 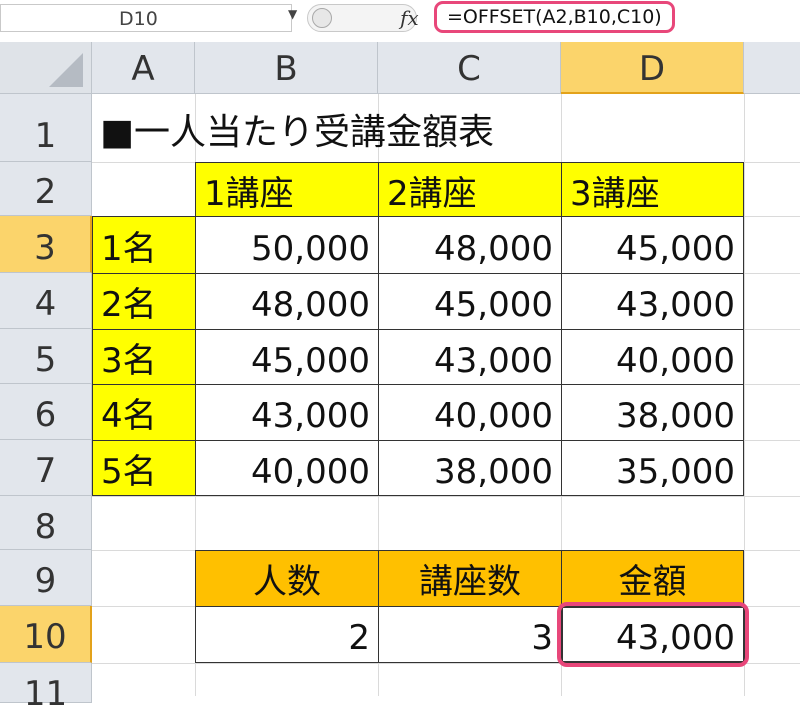 What do you see at coordinates (297, 133) in the screenshot?
I see `sheet-title: ■一人当たり受講金額表` at bounding box center [297, 133].